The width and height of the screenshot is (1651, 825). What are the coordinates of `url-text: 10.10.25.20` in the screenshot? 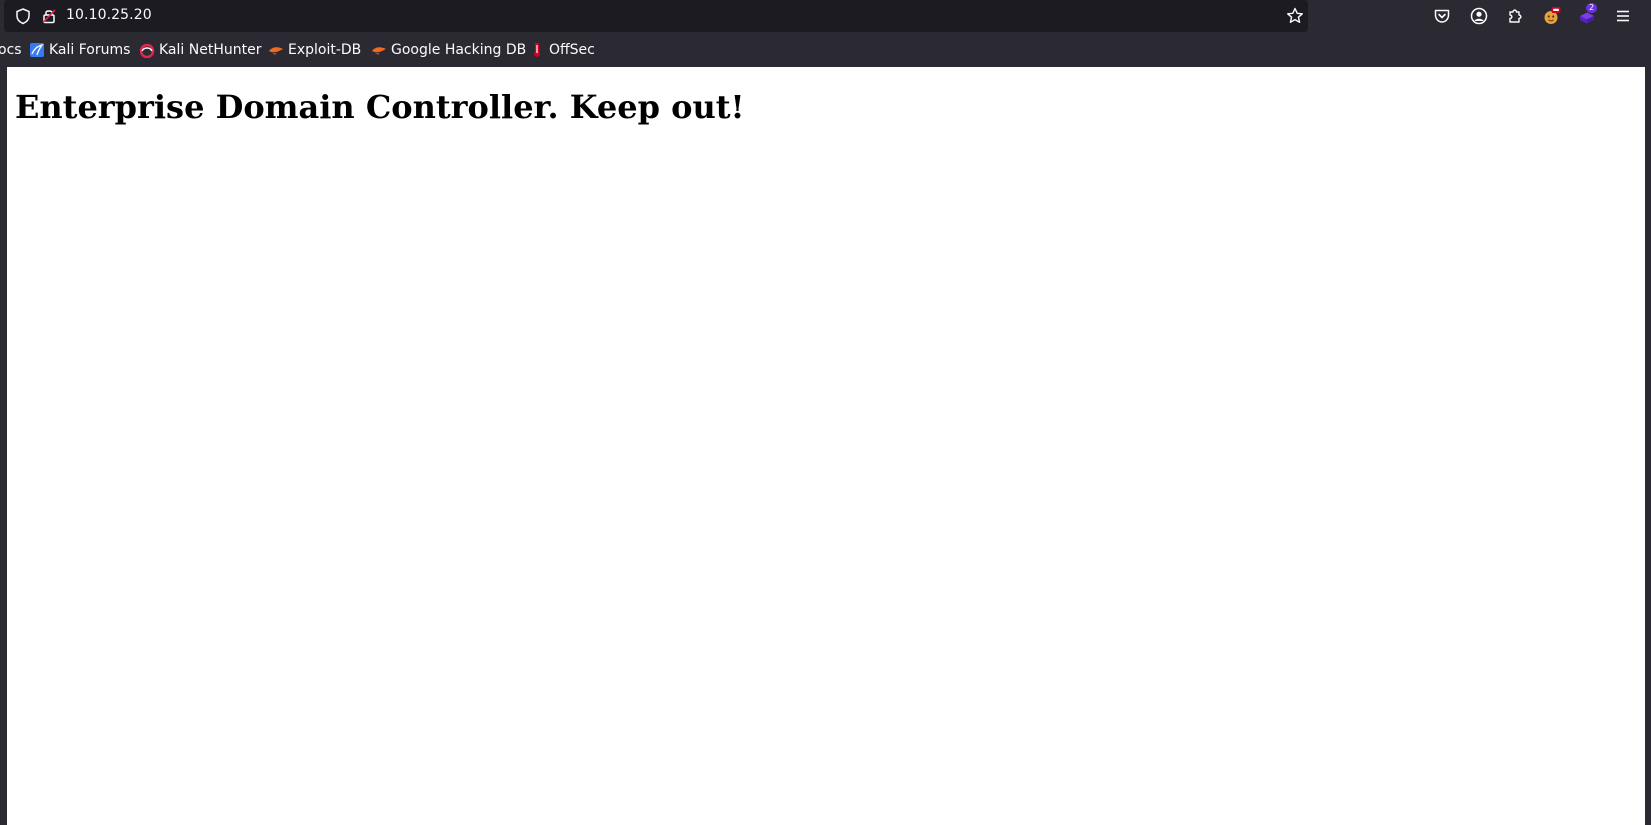 It's located at (109, 15).